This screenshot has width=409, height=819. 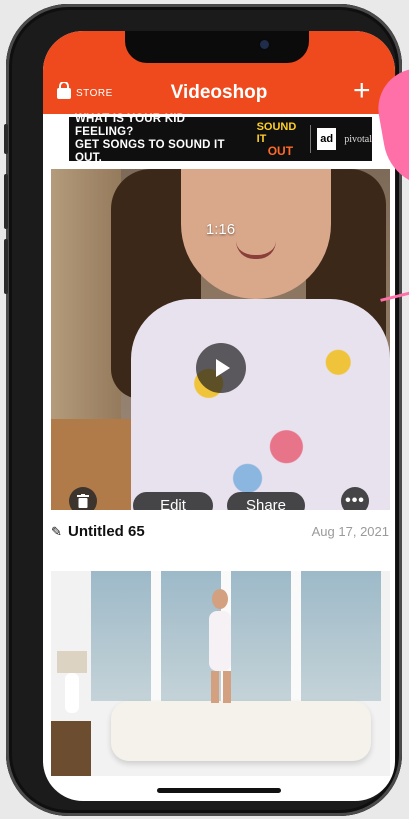 I want to click on logo-line-1: SOUND IT, so click(x=276, y=132).